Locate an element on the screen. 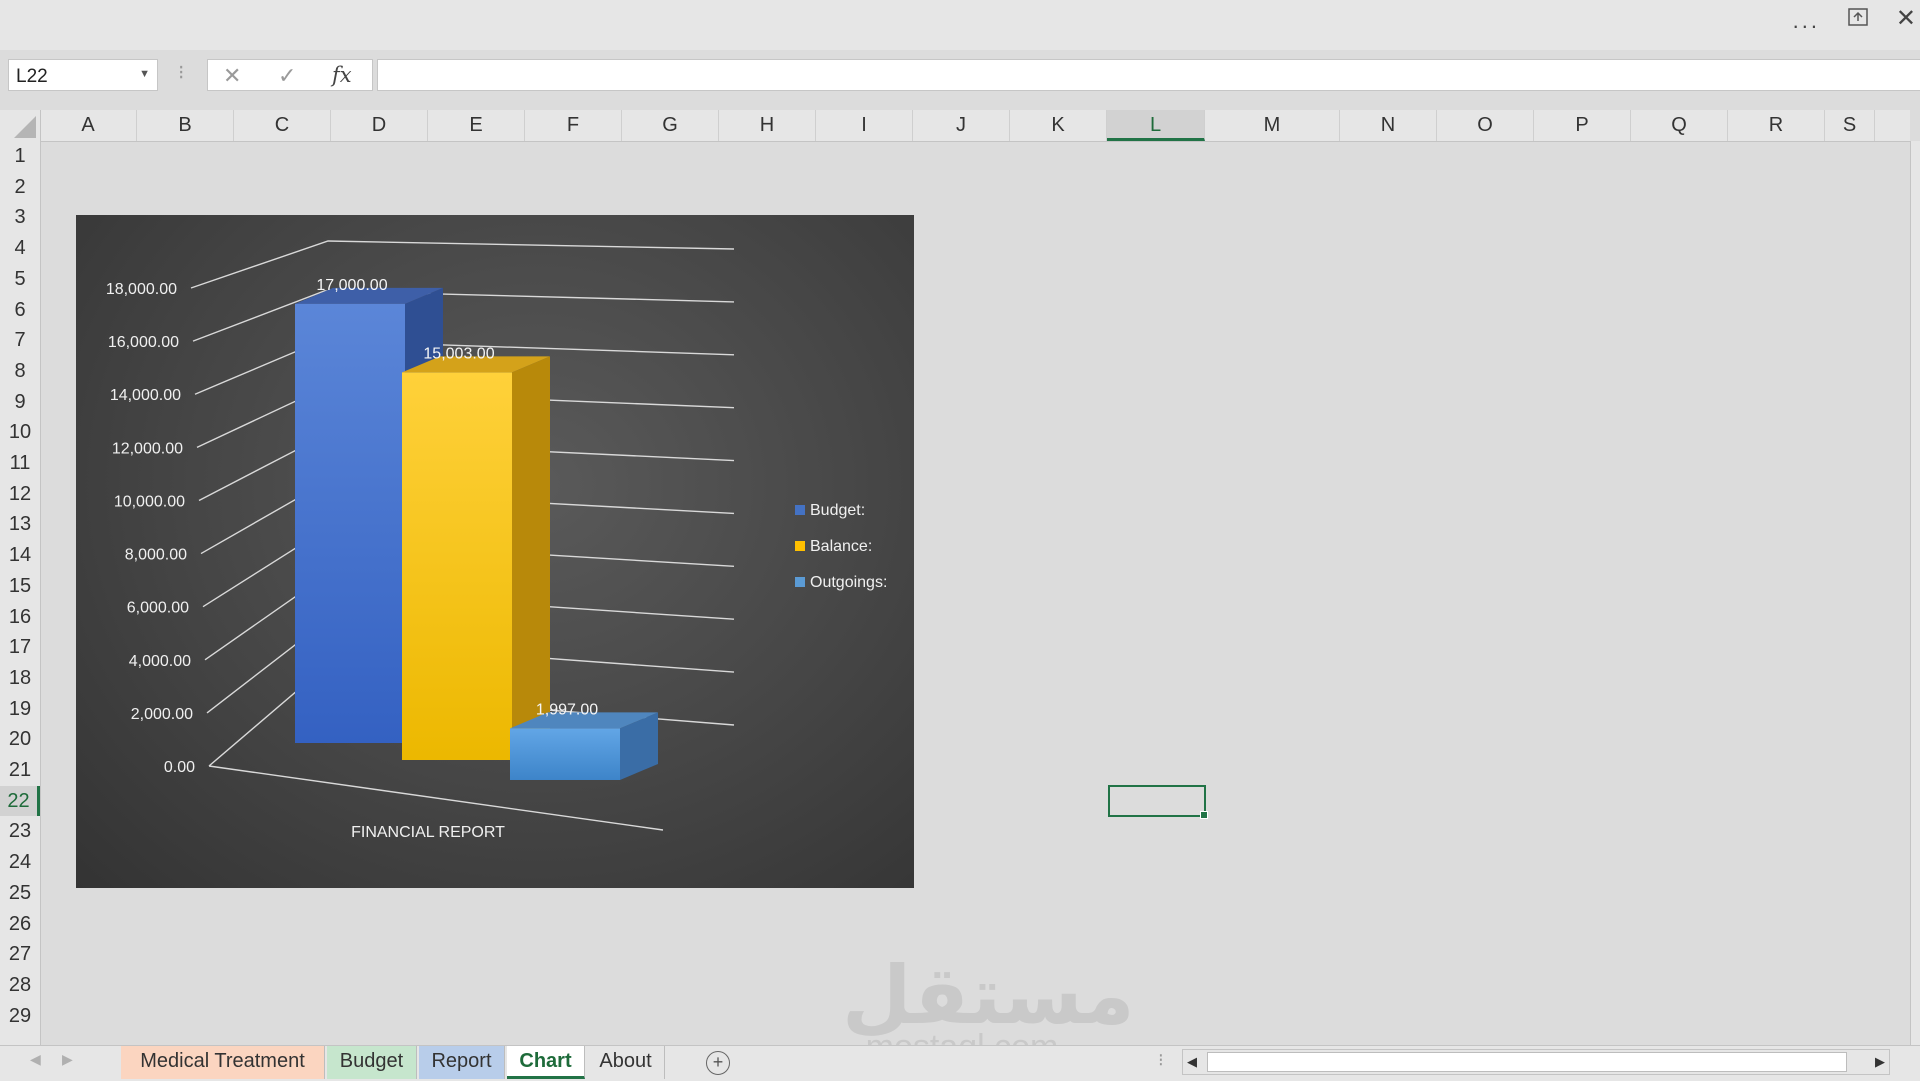 The image size is (1920, 1081). y-tick-label-4: 8,000.00 is located at coordinates (156, 555).